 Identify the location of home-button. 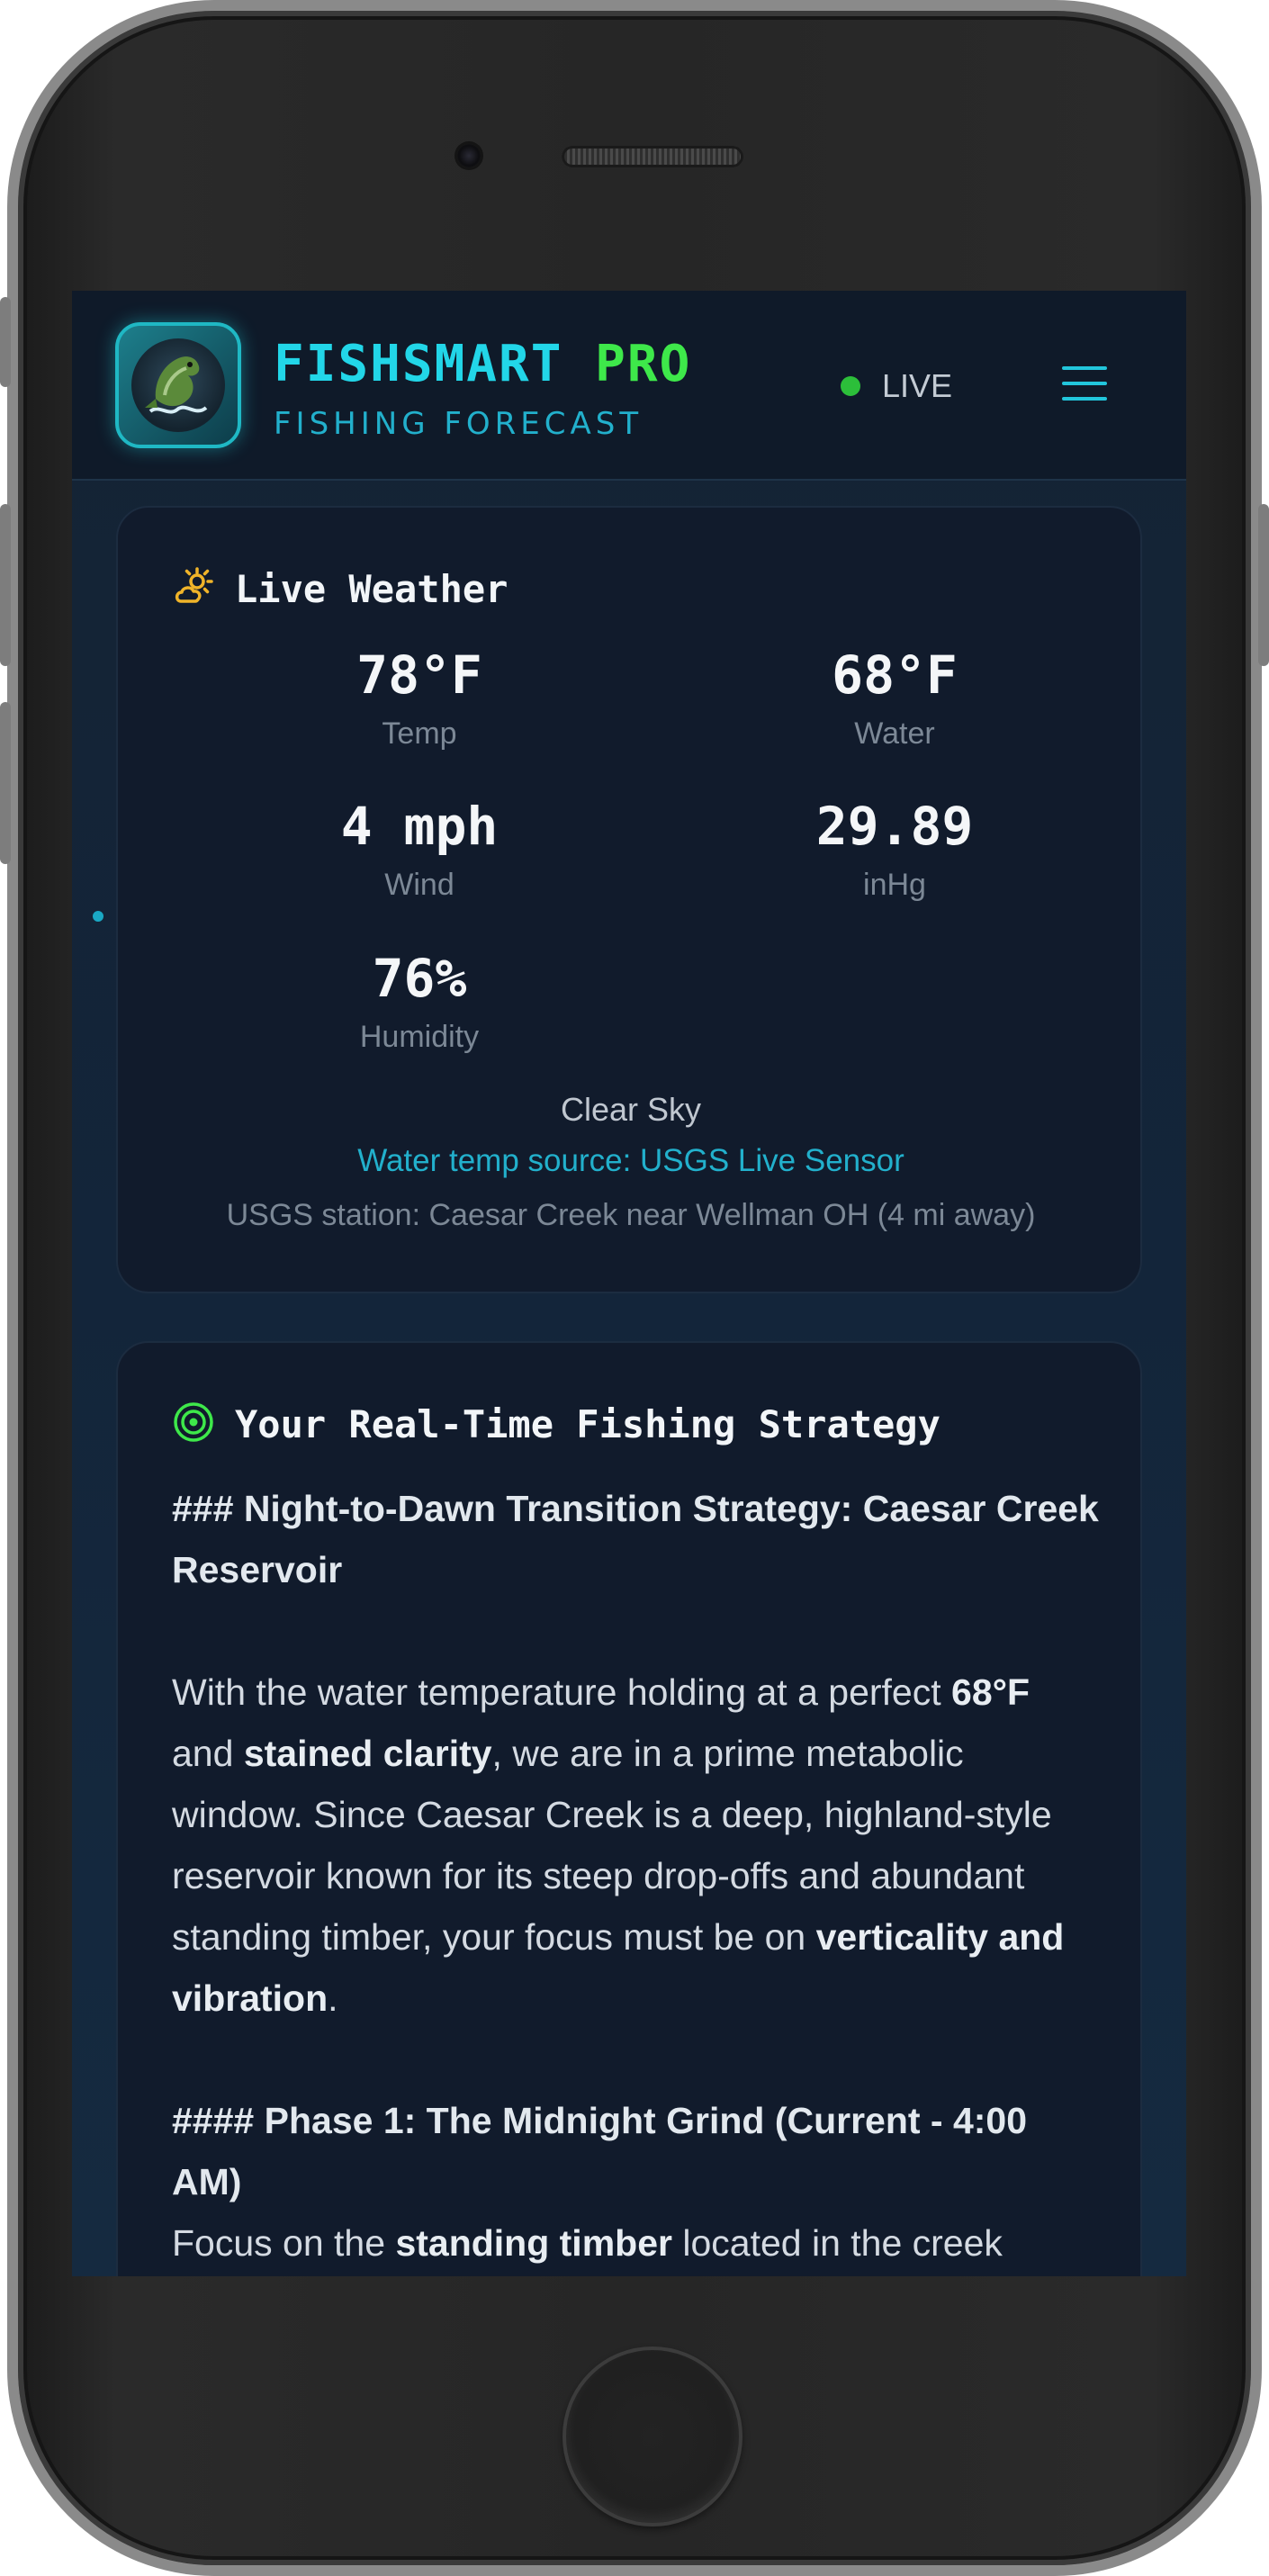
(652, 2436).